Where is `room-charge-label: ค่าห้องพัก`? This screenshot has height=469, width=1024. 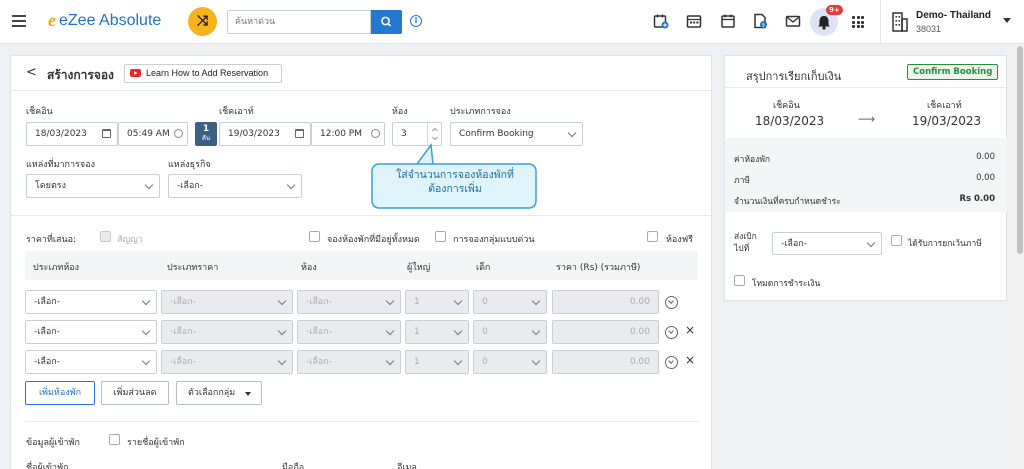
room-charge-label: ค่าห้องพัก is located at coordinates (752, 160).